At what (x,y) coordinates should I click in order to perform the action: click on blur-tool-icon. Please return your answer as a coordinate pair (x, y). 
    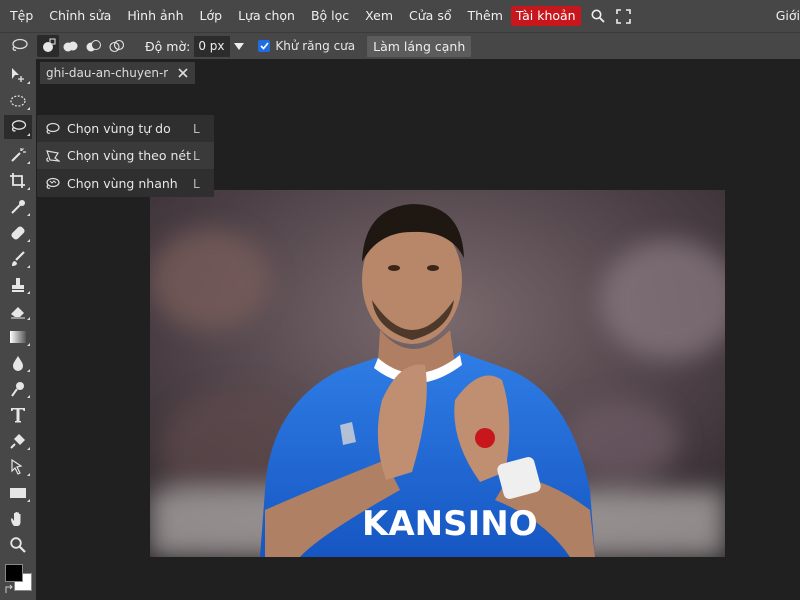
    Looking at the image, I should click on (18, 363).